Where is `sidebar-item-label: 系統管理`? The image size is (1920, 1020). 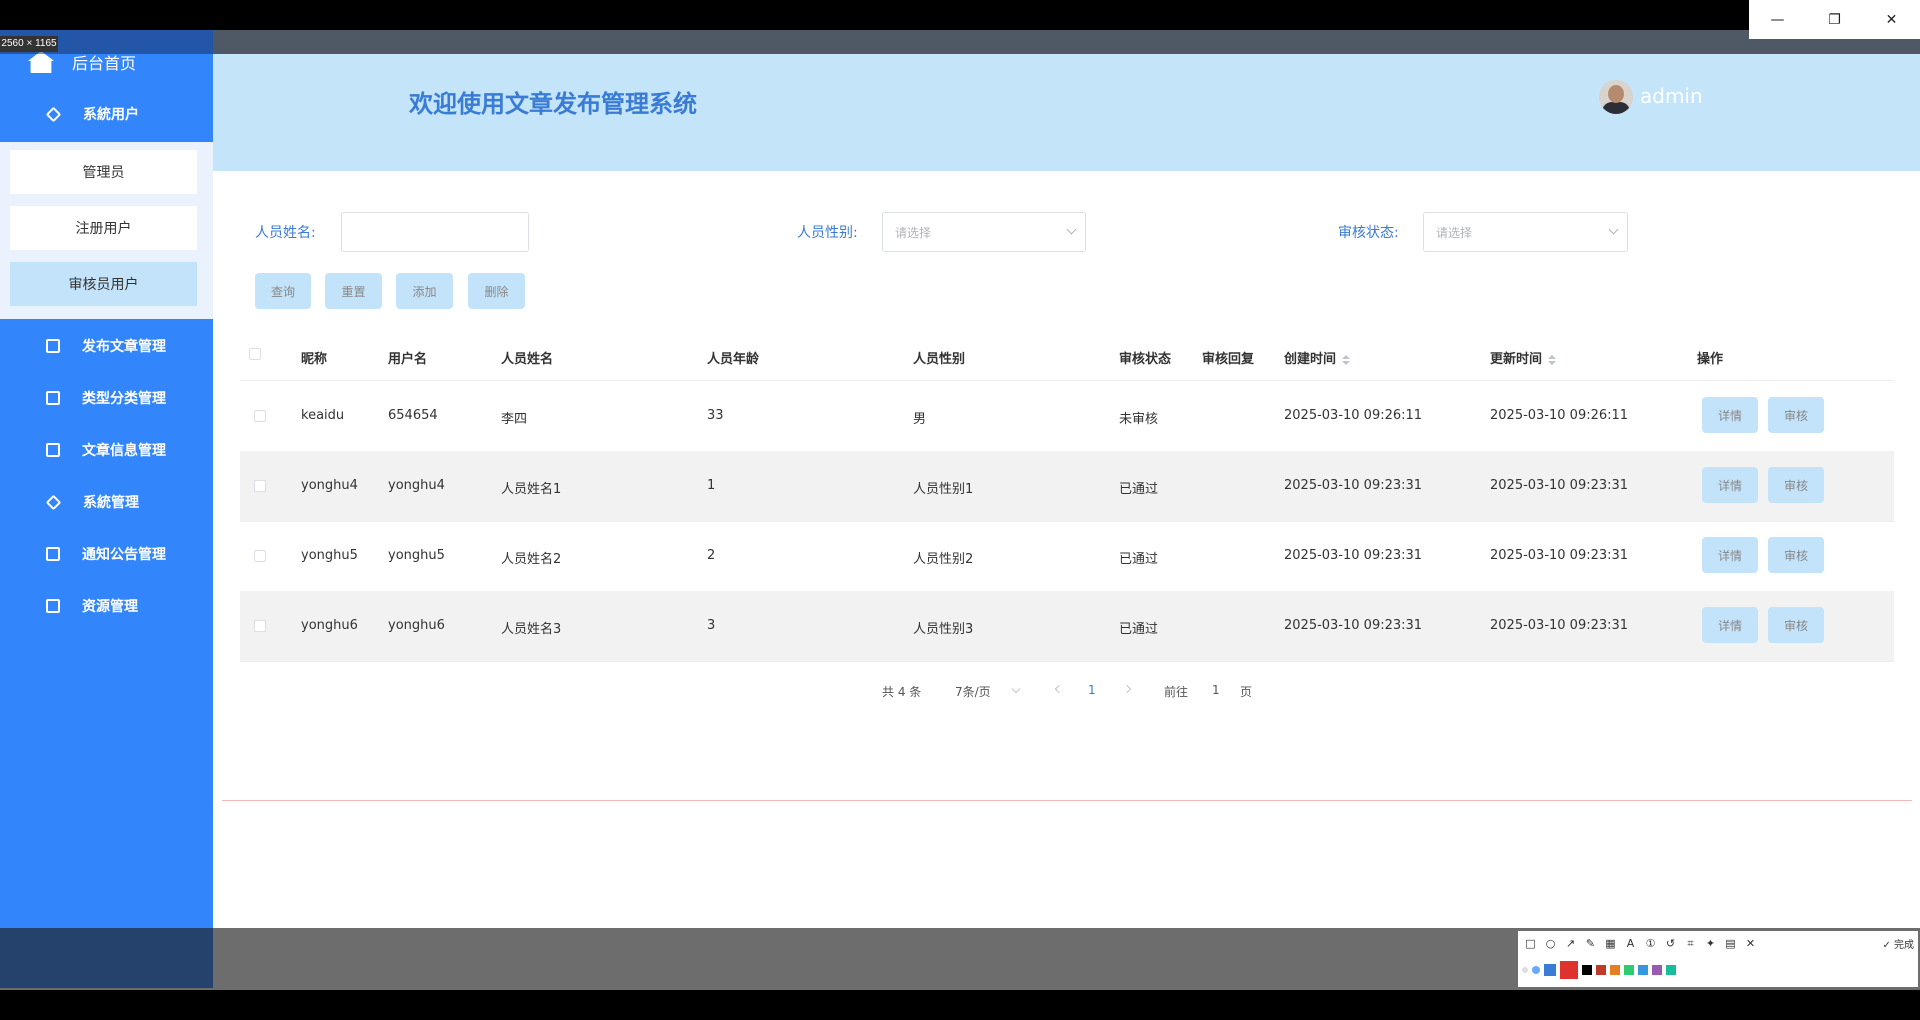 sidebar-item-label: 系統管理 is located at coordinates (111, 503).